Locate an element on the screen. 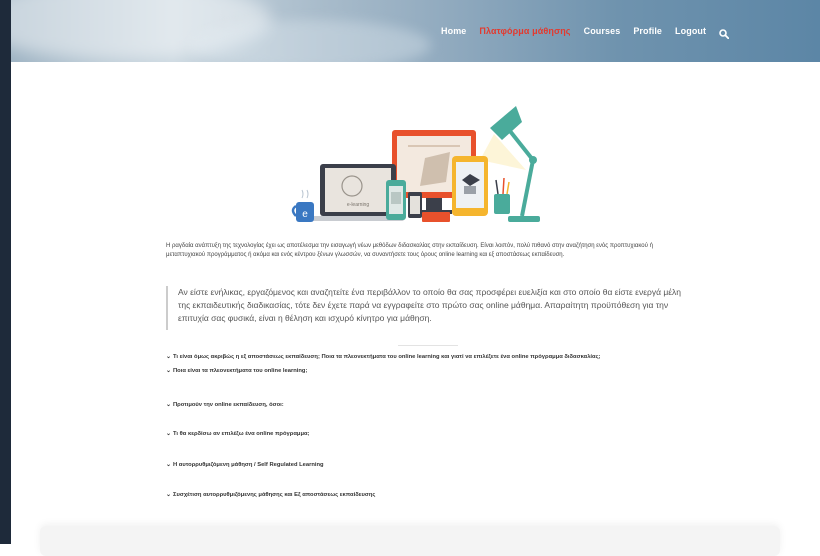 Image resolution: width=820 pixels, height=556 pixels. coffee-mug-icon: e is located at coordinates (302, 205).